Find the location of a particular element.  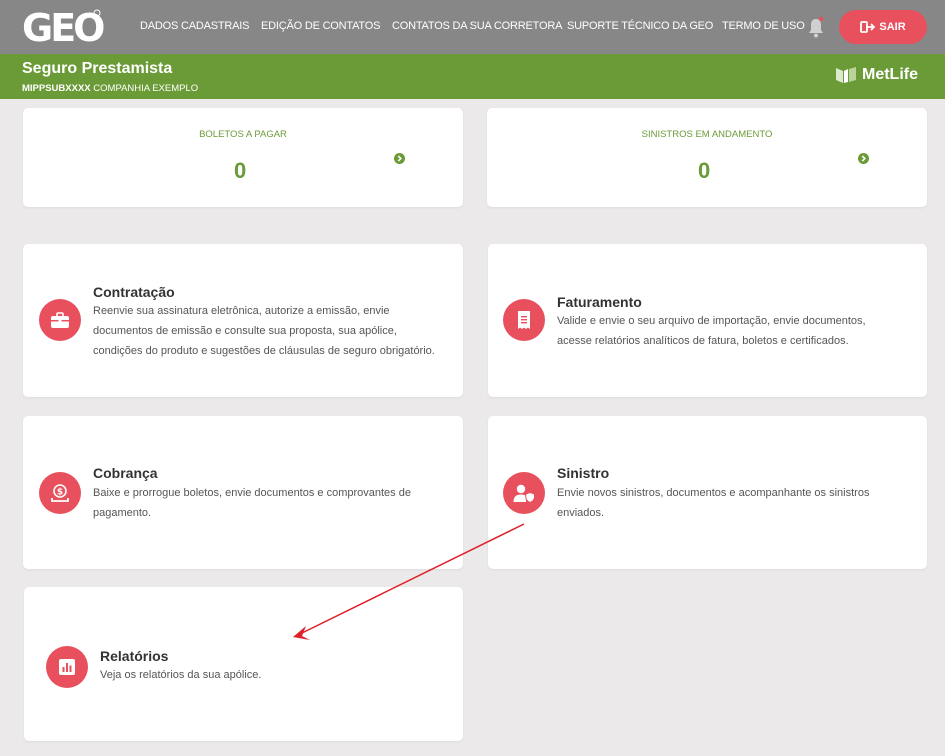

nav-suporte-tecnico: SUPORTE TÉCNICO DA GEO is located at coordinates (640, 26).